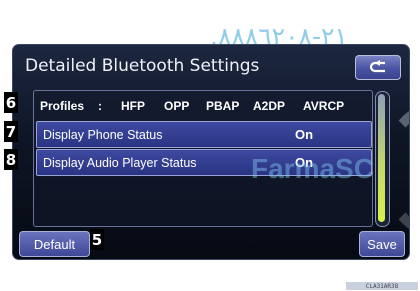 This screenshot has height=291, width=420. Describe the element at coordinates (324, 105) in the screenshot. I see `profile-avrcp: AVRCP` at that location.